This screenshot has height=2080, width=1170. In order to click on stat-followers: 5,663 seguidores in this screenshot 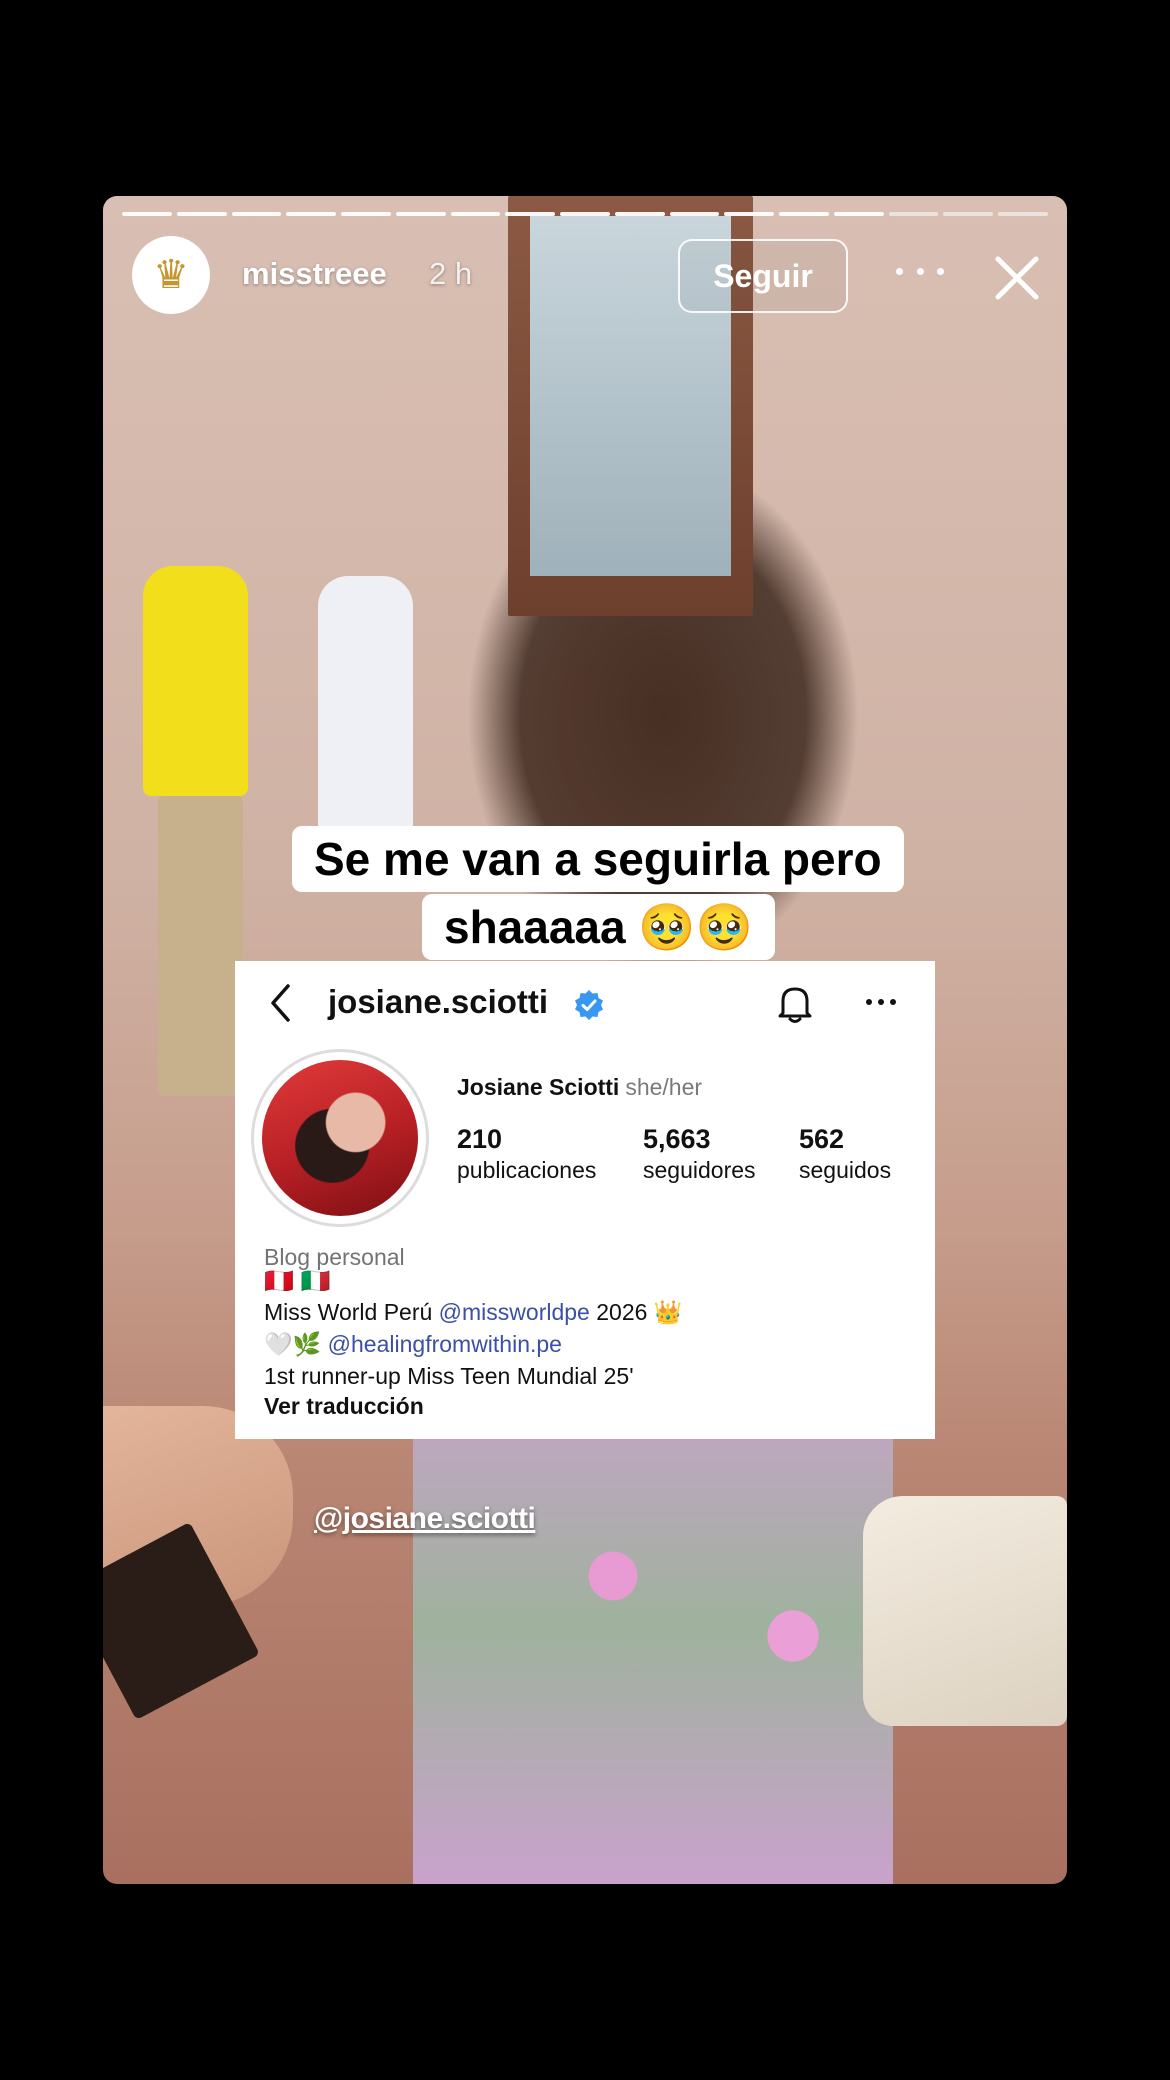, I will do `click(699, 1154)`.